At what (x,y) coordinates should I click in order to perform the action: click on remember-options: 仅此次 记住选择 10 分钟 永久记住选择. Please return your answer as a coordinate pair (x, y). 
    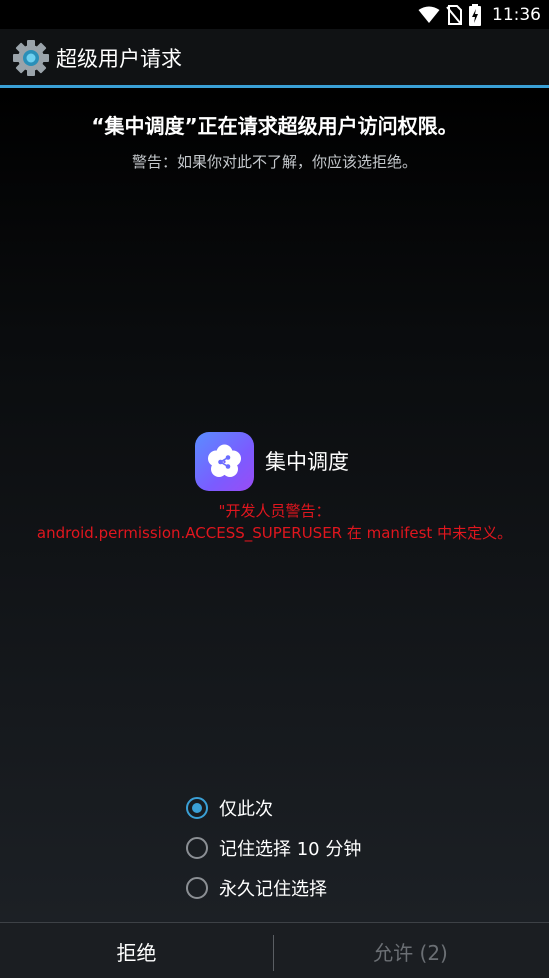
    Looking at the image, I should click on (273, 848).